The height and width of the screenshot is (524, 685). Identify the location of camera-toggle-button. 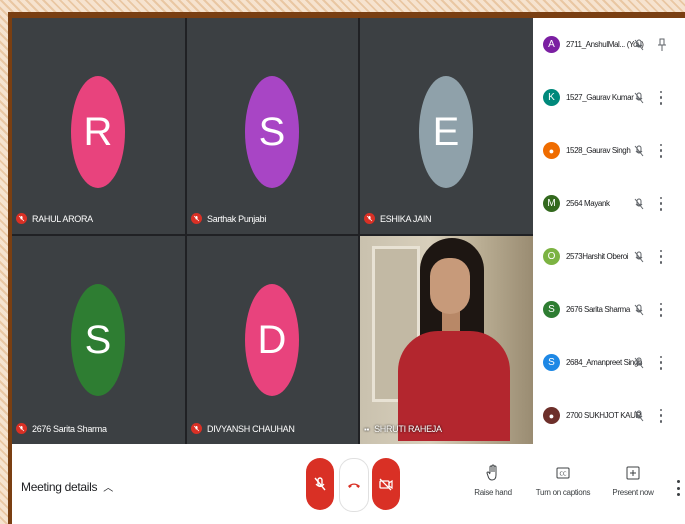
(386, 484).